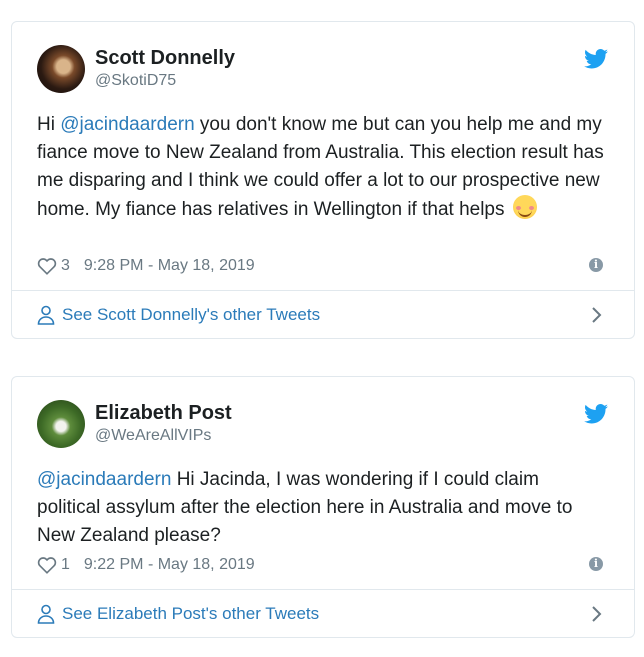 The width and height of the screenshot is (644, 657). What do you see at coordinates (65, 266) in the screenshot?
I see `like-count: 3` at bounding box center [65, 266].